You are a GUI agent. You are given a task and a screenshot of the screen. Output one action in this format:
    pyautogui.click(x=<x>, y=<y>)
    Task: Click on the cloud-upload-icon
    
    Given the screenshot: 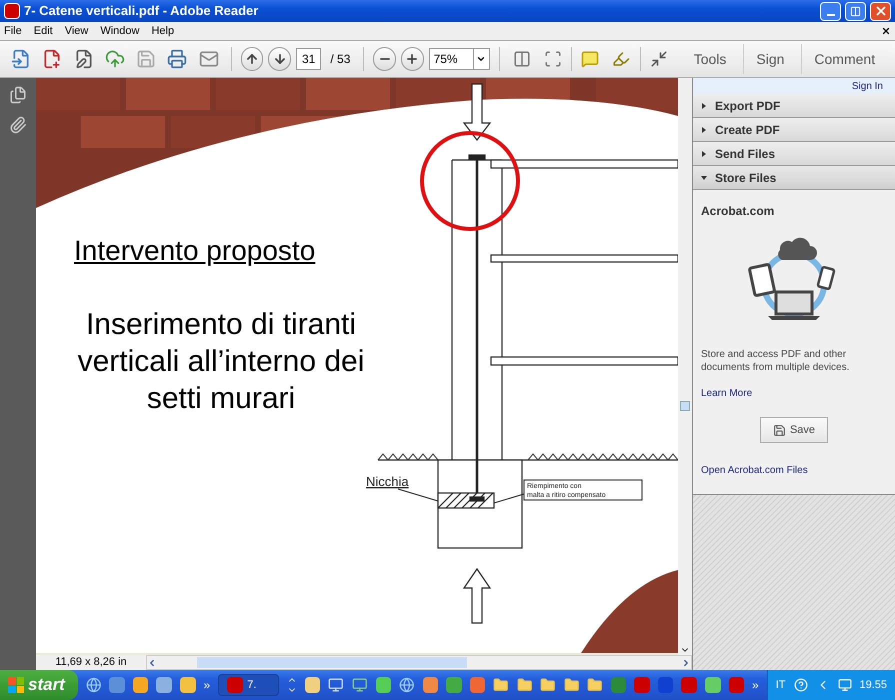 What is the action you would take?
    pyautogui.click(x=114, y=59)
    